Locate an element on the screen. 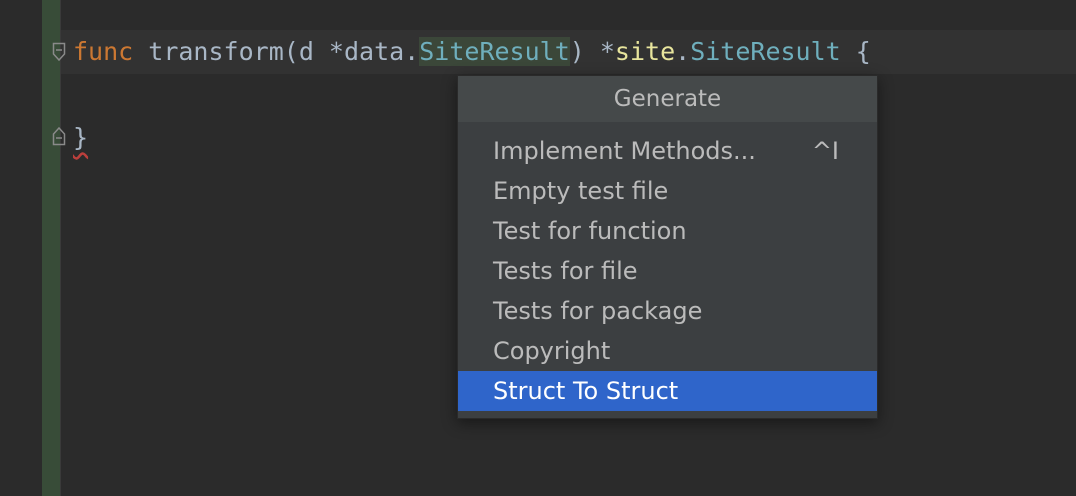 This screenshot has width=1076, height=496. menu-item-tests-for-file: Tests for file is located at coordinates (667, 271).